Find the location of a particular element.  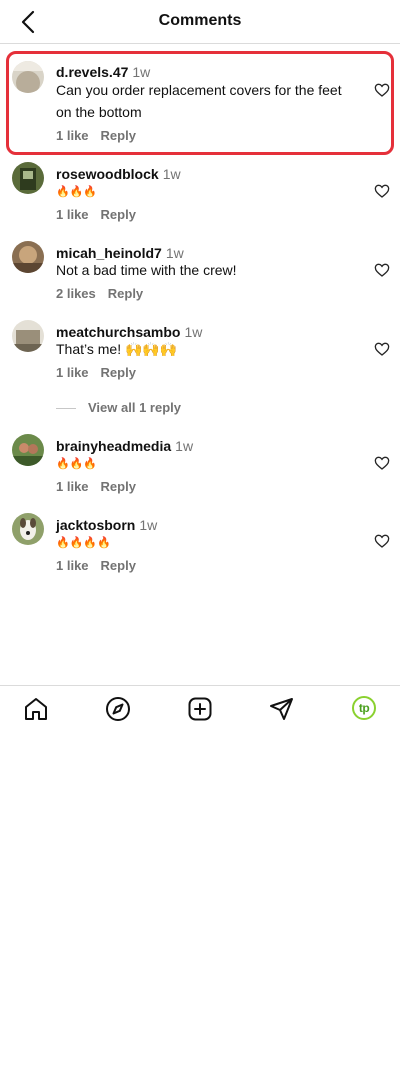

highlight-box is located at coordinates (200, 103).